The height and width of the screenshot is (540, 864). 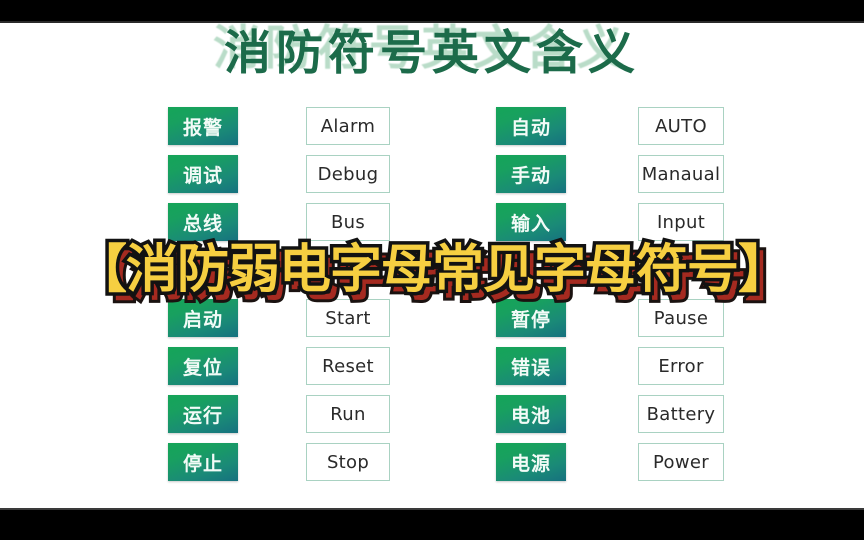 What do you see at coordinates (531, 366) in the screenshot?
I see `chinese-term-chip: 错误` at bounding box center [531, 366].